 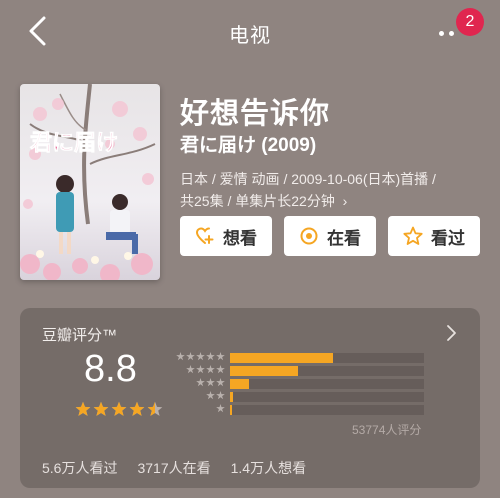 What do you see at coordinates (343, 201) in the screenshot?
I see `chevron-right-icon: ›` at bounding box center [343, 201].